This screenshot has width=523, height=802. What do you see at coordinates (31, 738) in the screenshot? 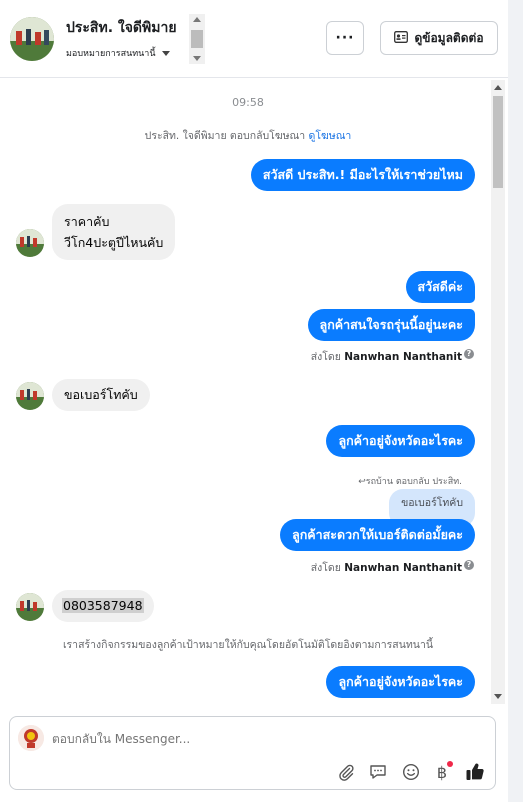
I see `page-avatar` at bounding box center [31, 738].